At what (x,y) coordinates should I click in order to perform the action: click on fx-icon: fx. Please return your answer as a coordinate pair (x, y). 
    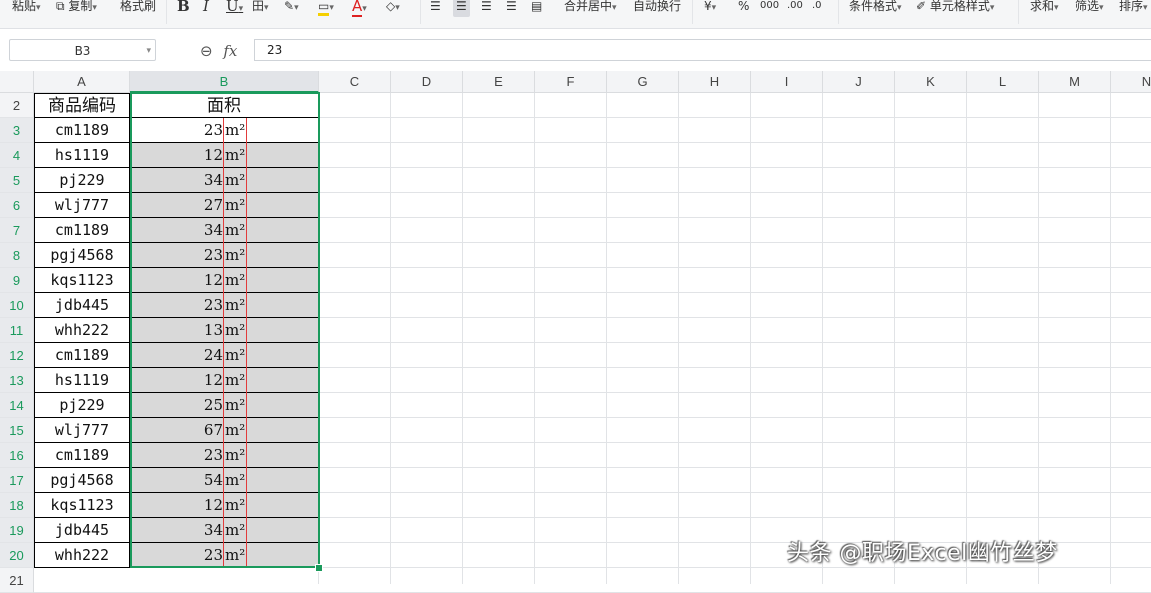
    Looking at the image, I should click on (230, 51).